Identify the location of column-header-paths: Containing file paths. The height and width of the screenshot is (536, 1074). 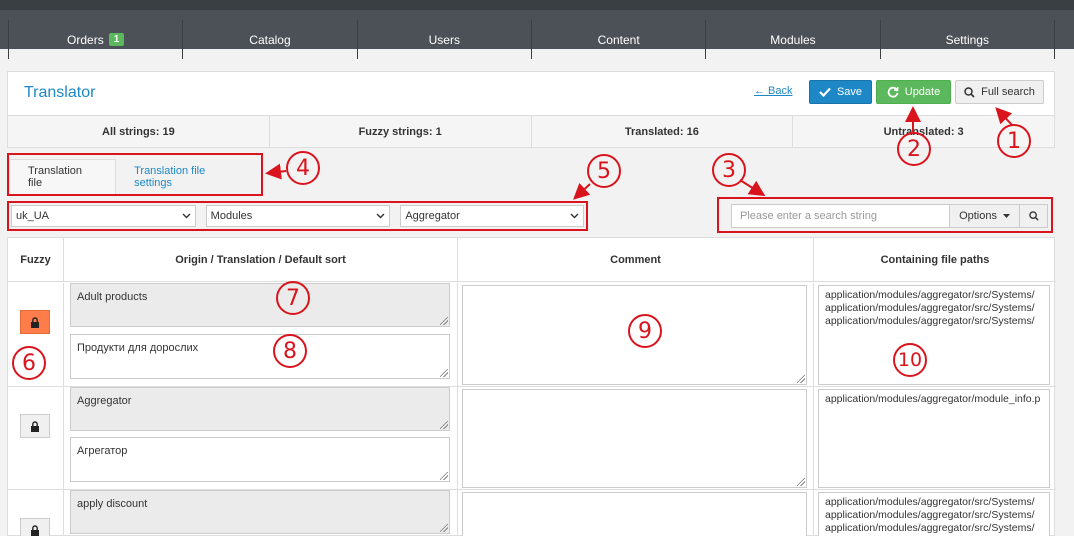
(935, 260).